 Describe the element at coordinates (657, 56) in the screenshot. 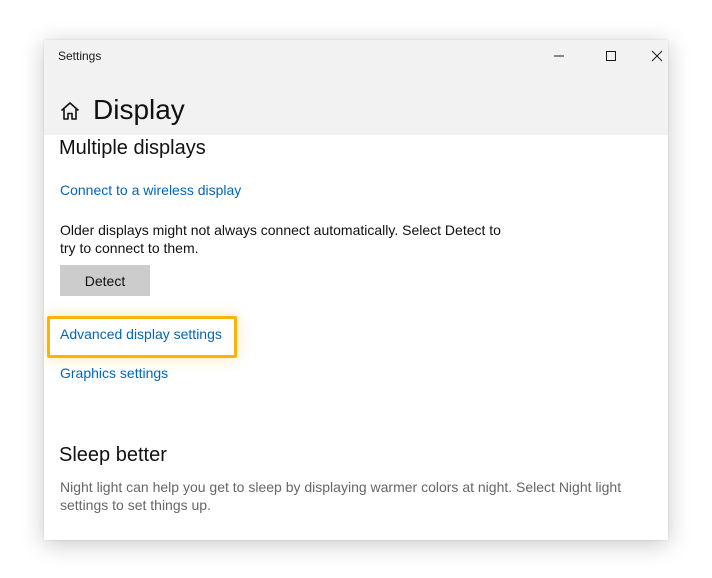

I see `close-icon` at that location.